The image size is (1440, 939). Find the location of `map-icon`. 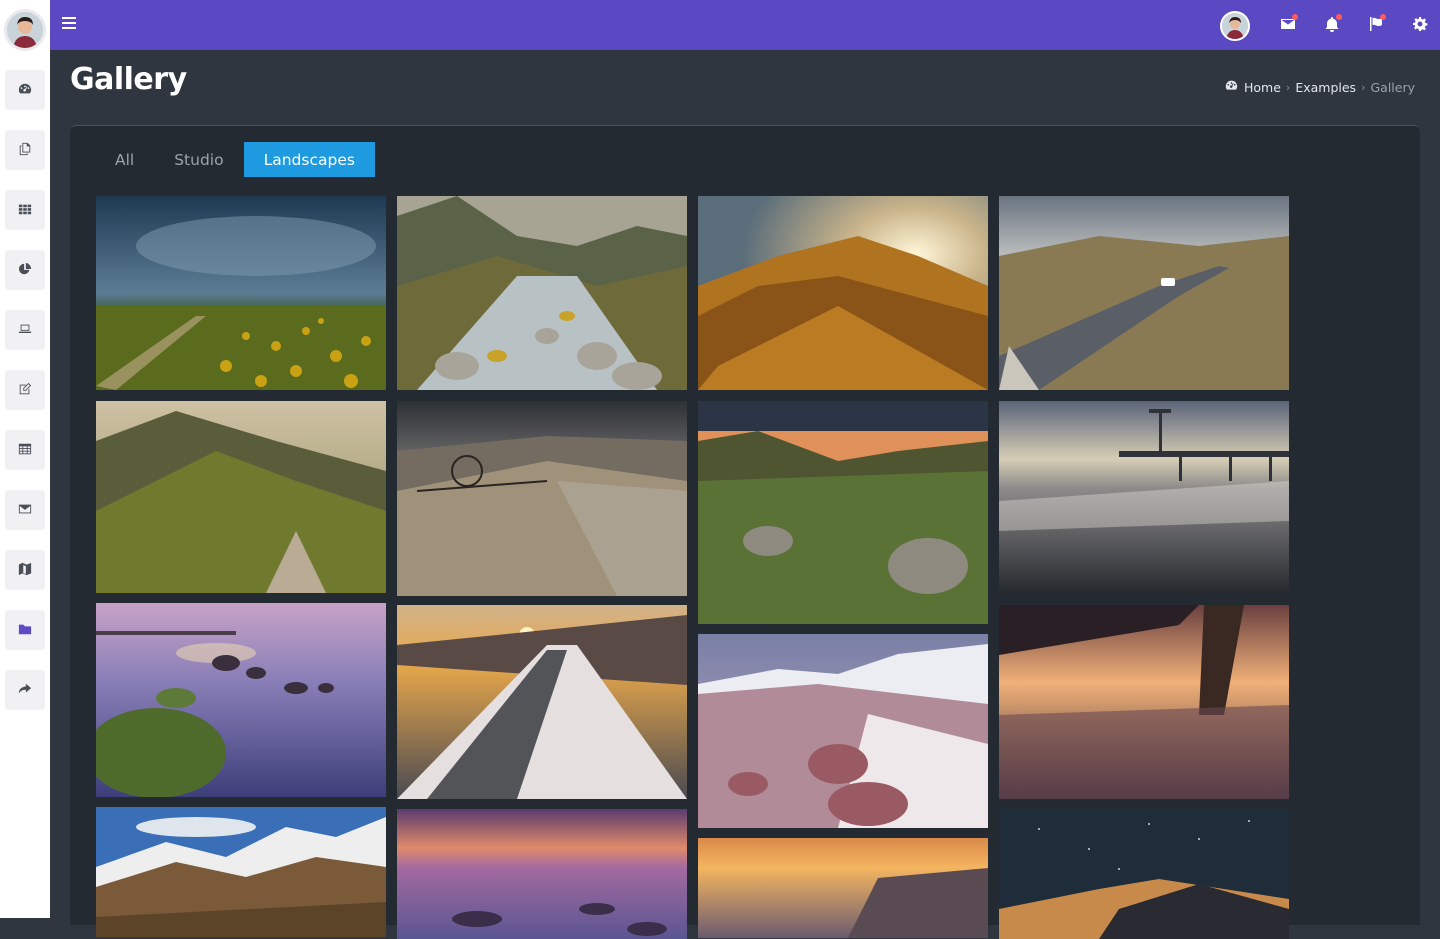

map-icon is located at coordinates (25, 570).